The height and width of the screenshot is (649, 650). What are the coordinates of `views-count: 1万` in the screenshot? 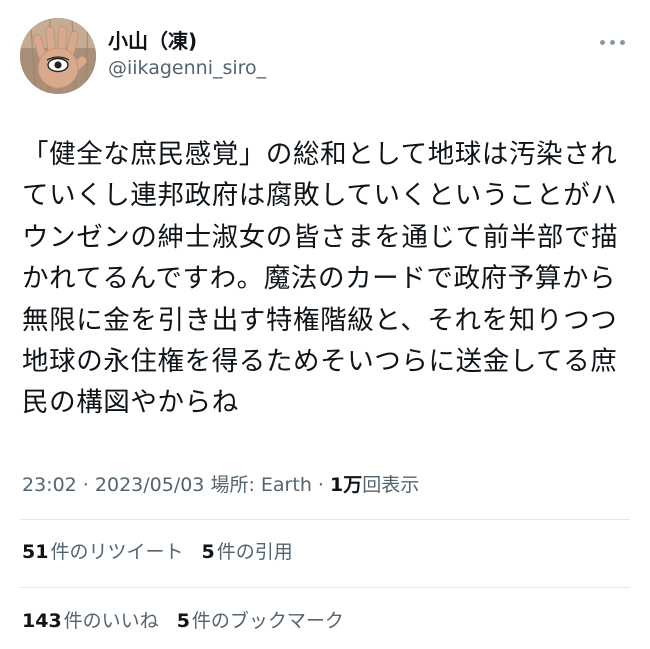 It's located at (346, 485).